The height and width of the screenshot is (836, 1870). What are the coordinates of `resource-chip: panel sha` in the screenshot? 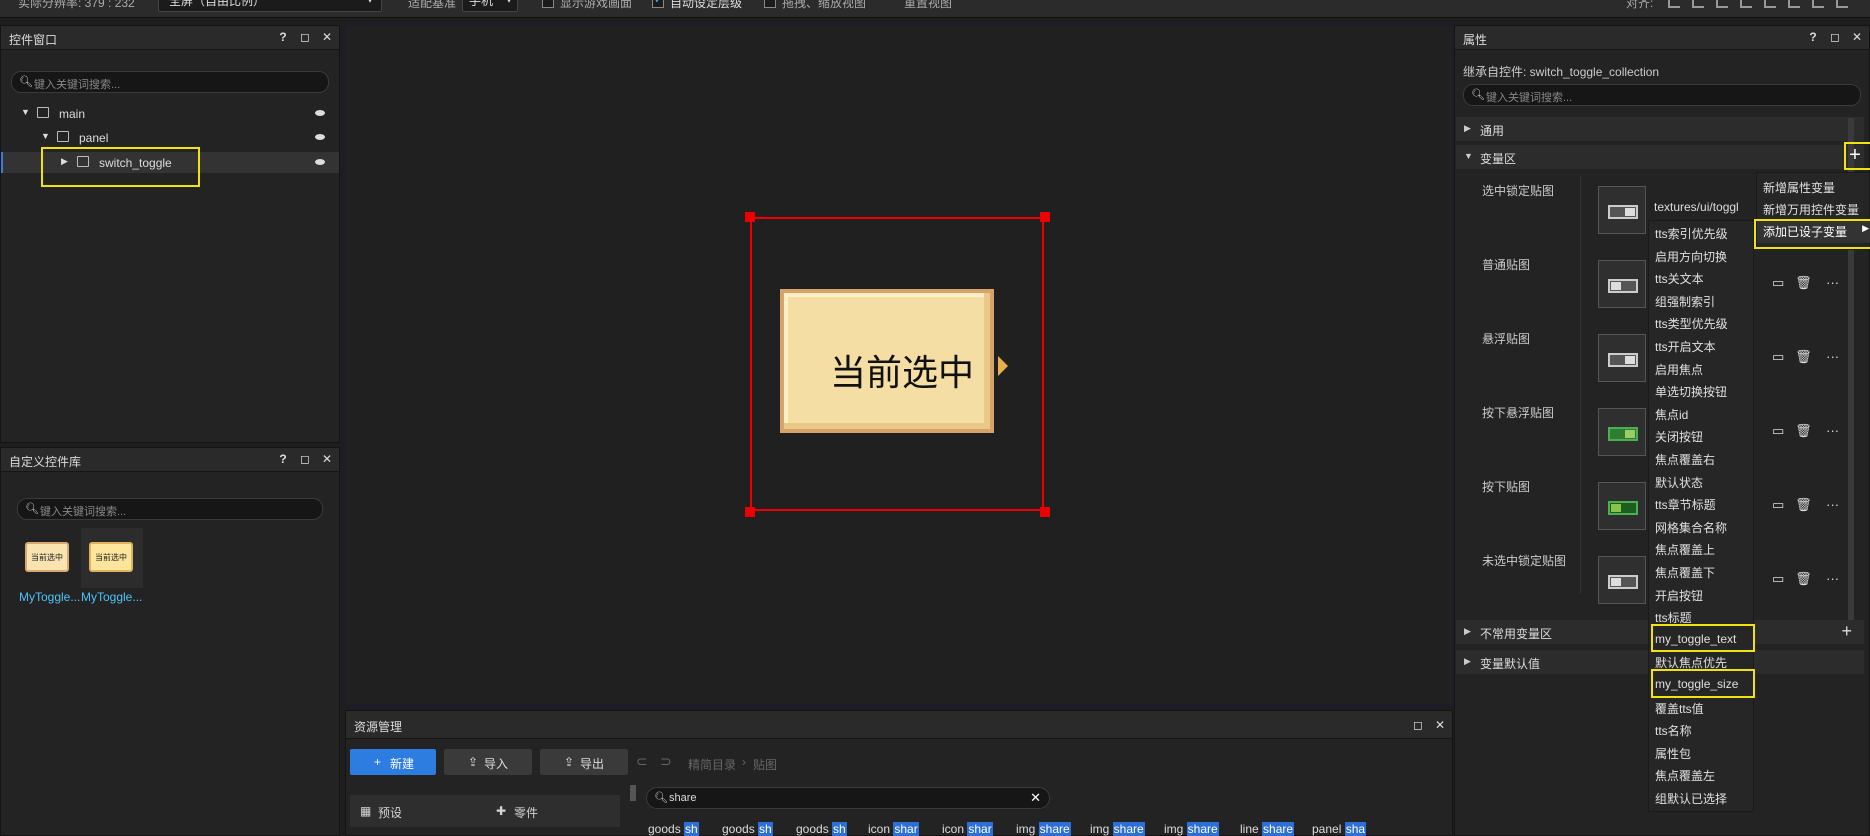 It's located at (1339, 829).